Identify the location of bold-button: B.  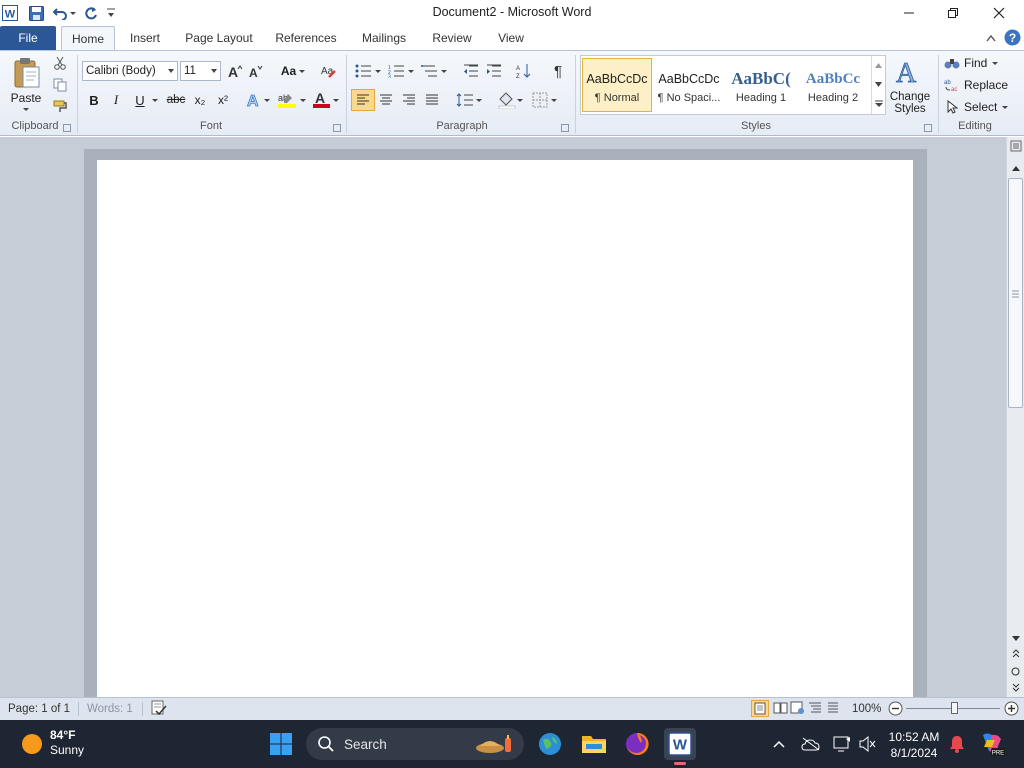
(94, 100).